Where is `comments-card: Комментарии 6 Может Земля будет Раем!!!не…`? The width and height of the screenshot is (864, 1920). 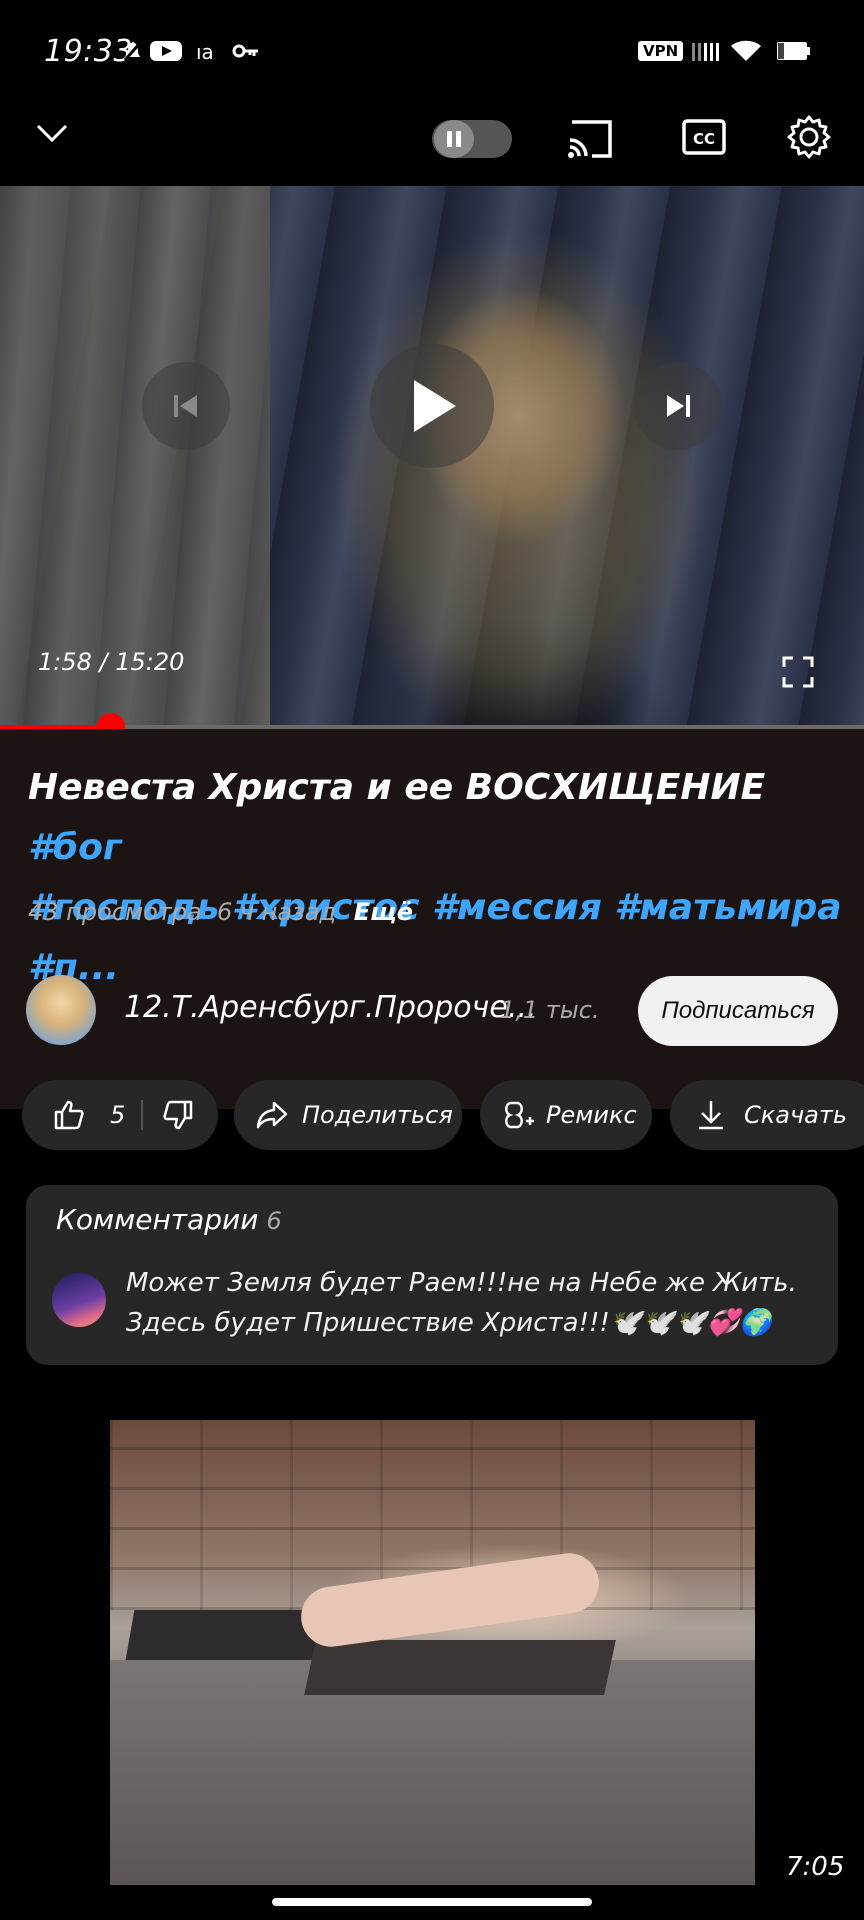
comments-card: Комментарии 6 Может Земля будет Раем!!!не… is located at coordinates (432, 1275).